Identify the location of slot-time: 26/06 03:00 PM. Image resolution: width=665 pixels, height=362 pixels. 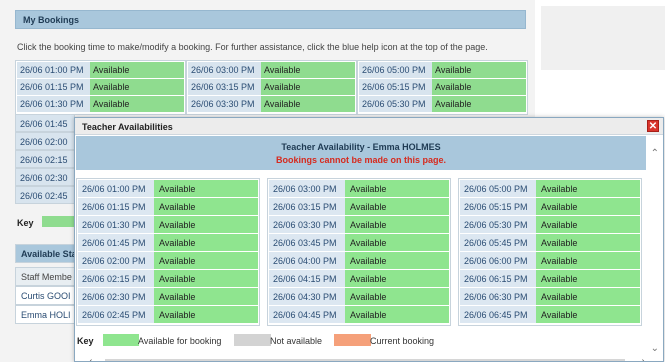
(307, 188).